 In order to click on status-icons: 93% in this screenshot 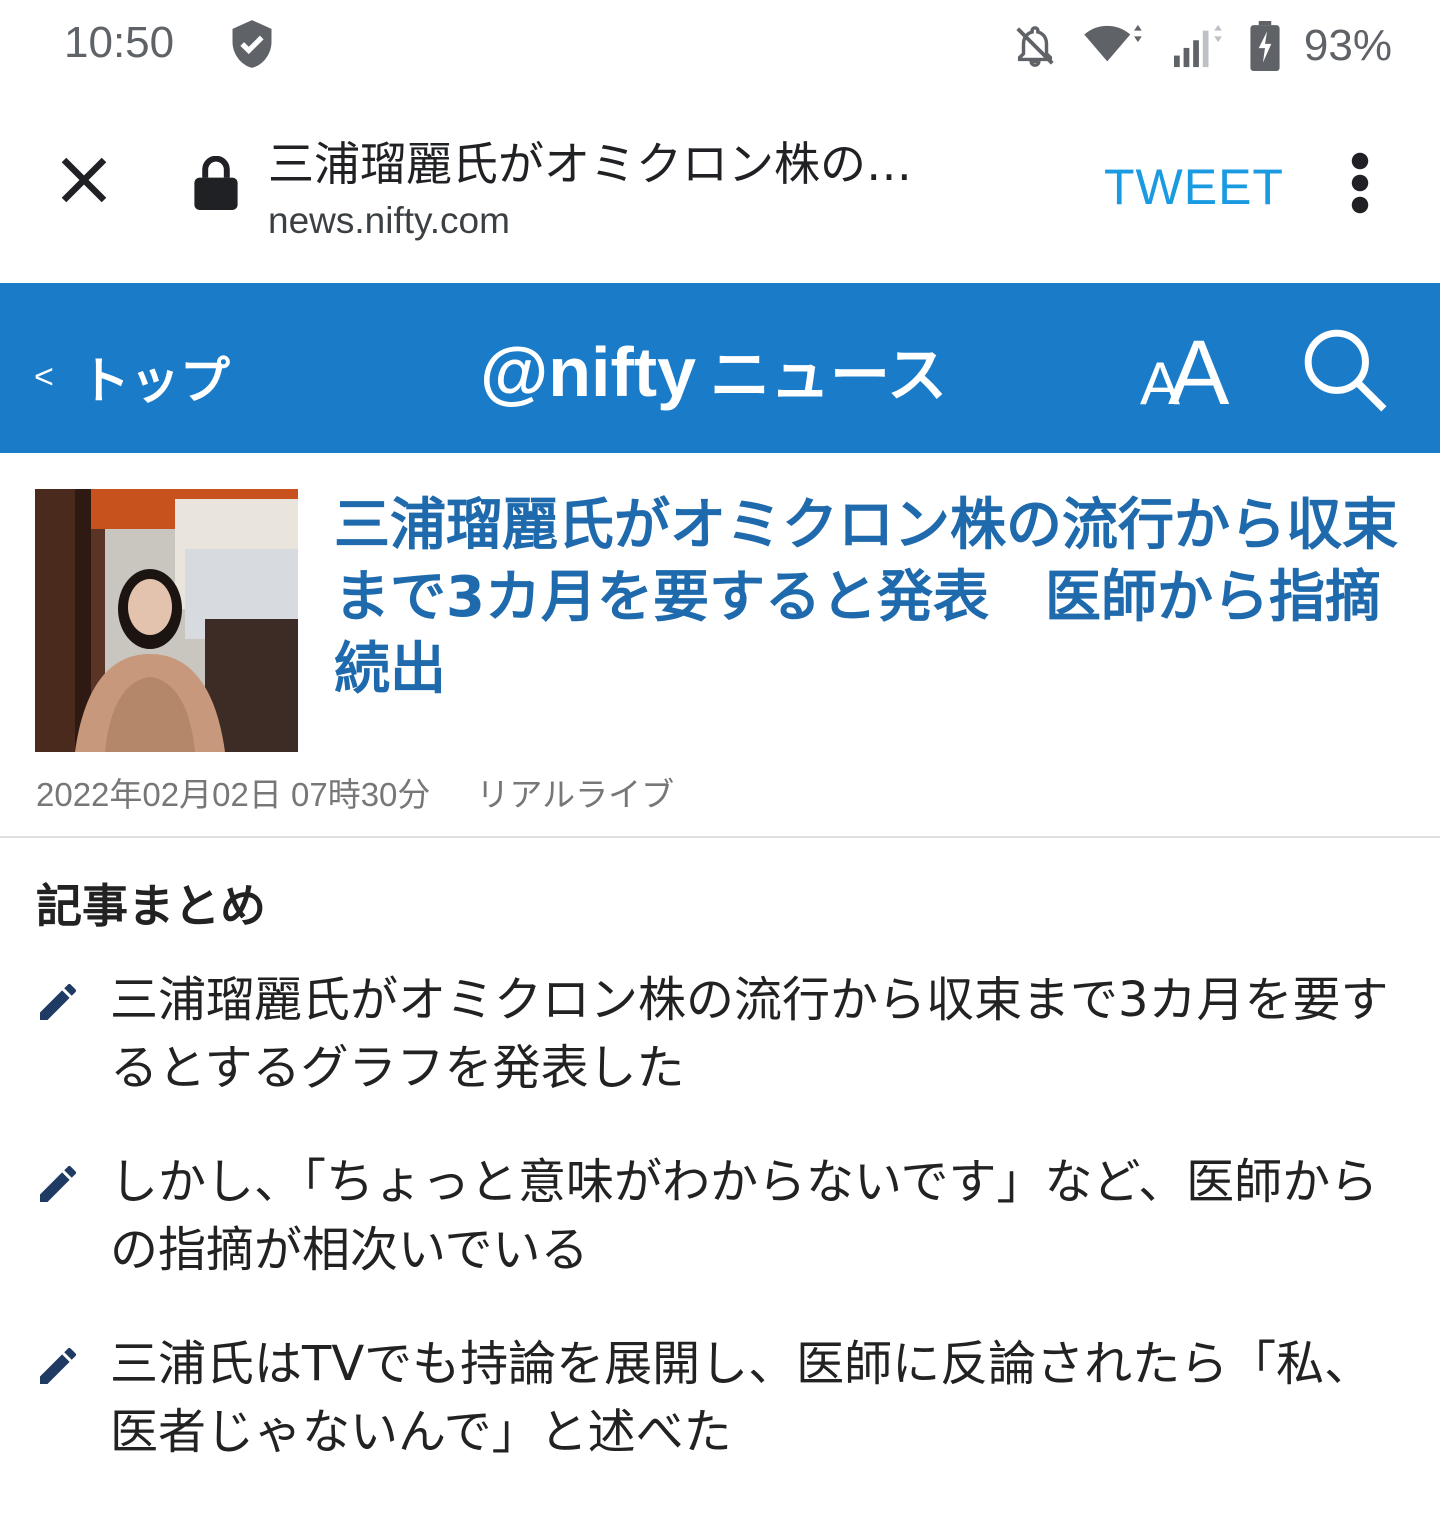, I will do `click(1202, 46)`.